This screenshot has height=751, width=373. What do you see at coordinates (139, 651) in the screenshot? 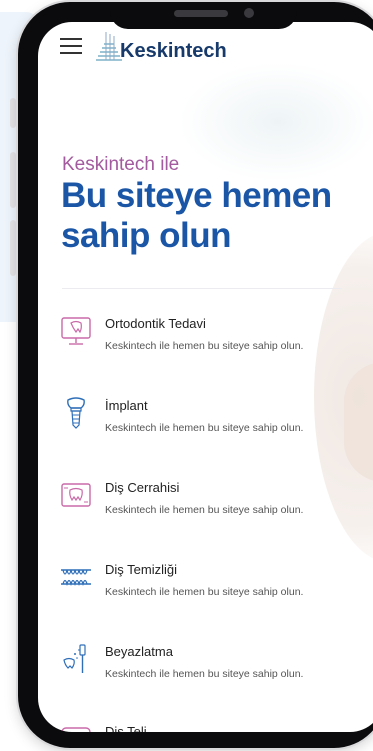
I see `service-title: Beyazlatma` at bounding box center [139, 651].